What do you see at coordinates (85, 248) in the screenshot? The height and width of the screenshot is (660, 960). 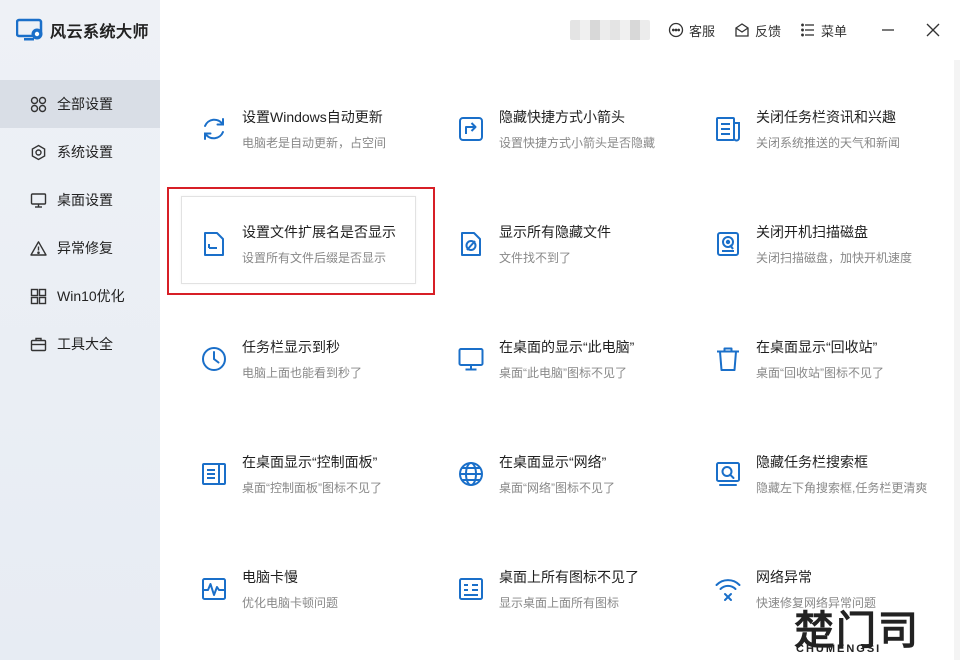 I see `sidebar-item-label: 异常修复` at bounding box center [85, 248].